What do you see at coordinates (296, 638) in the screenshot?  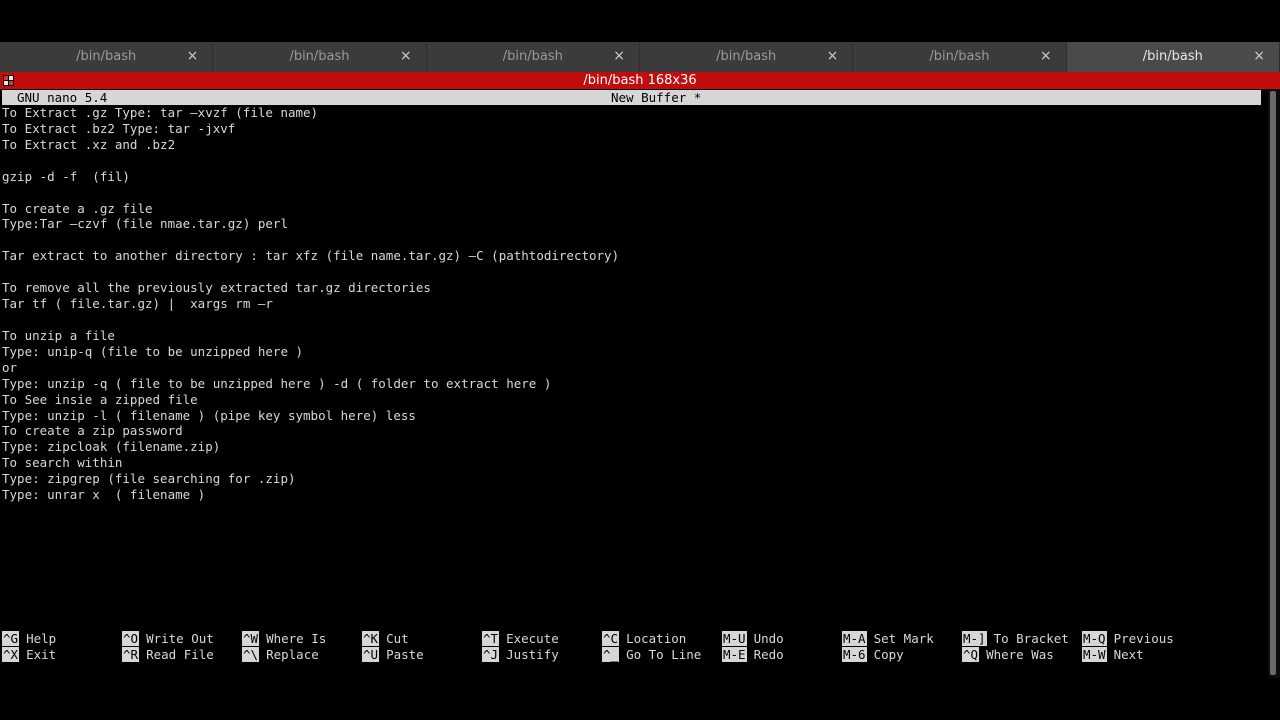 I see `shortcut-label: Where Is` at bounding box center [296, 638].